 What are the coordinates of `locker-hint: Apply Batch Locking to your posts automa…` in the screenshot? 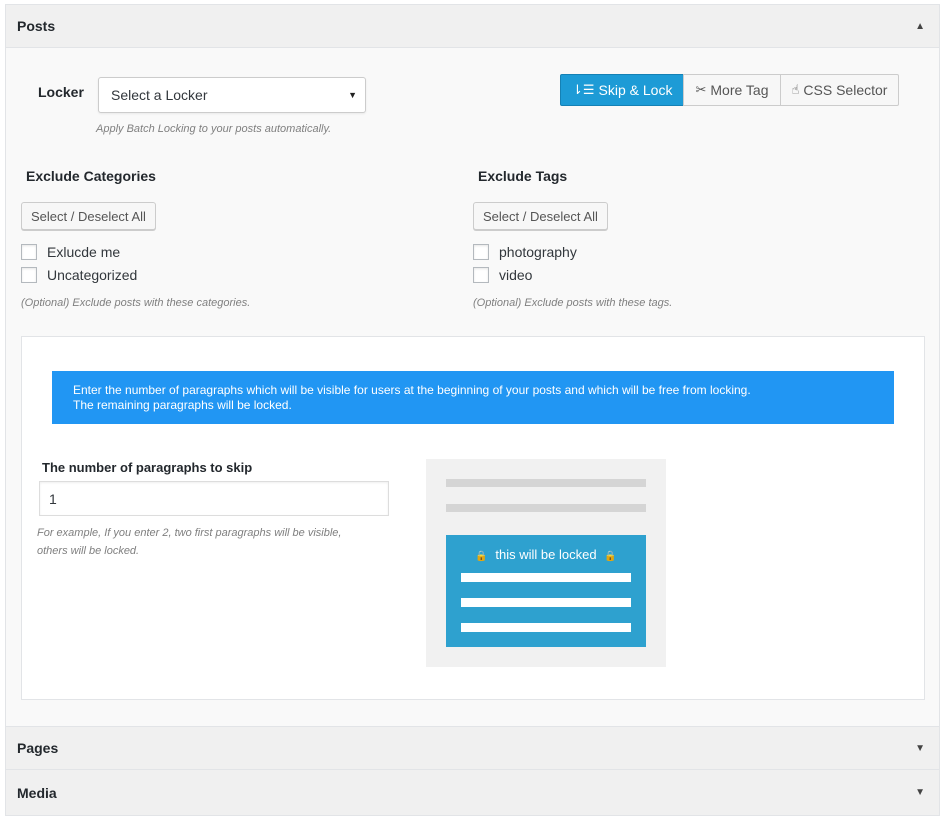 It's located at (214, 129).